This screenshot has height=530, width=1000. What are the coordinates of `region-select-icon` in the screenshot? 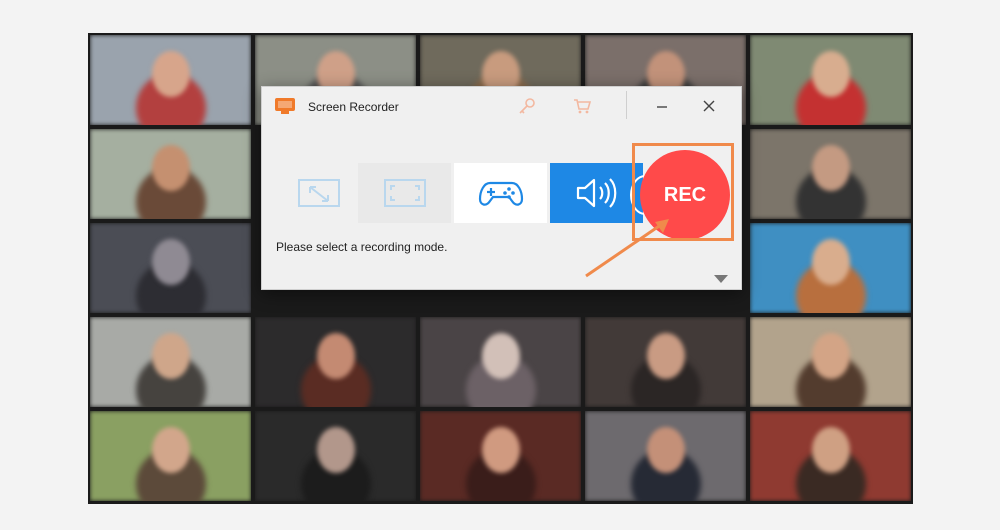 It's located at (318, 193).